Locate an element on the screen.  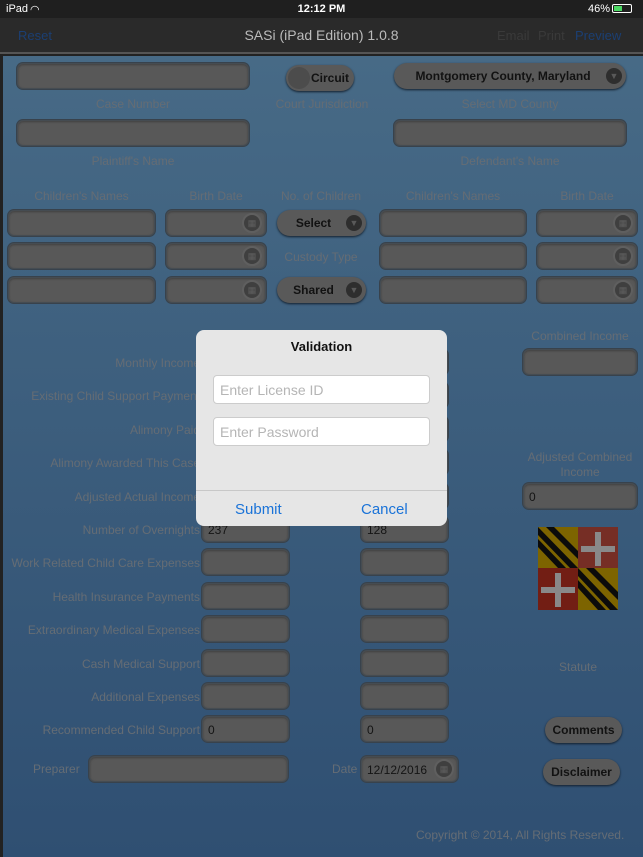
dialog-title: Validation is located at coordinates (321, 346).